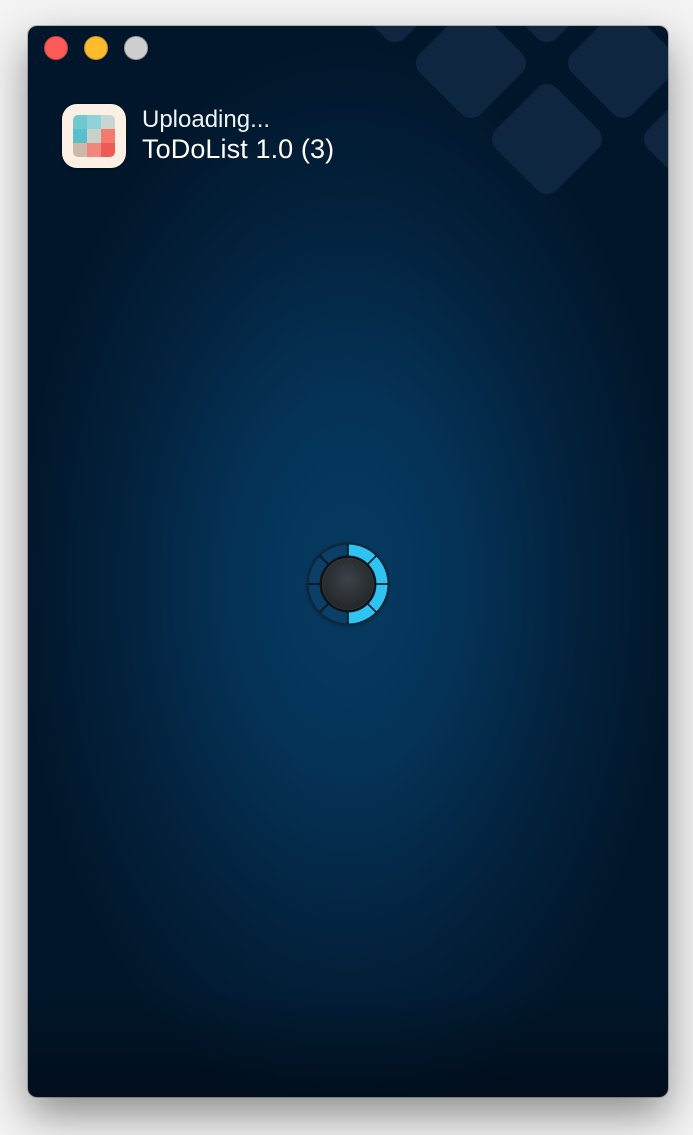  What do you see at coordinates (493, 113) in the screenshot?
I see `decorative-tiles` at bounding box center [493, 113].